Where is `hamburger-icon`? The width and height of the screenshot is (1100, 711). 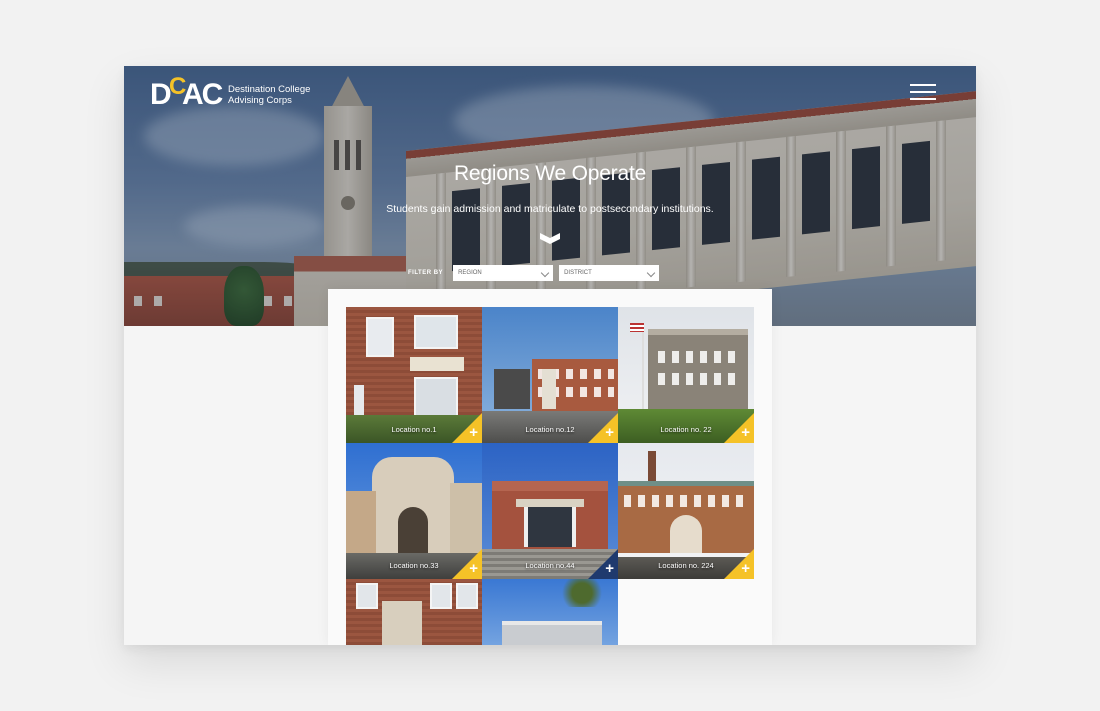
hamburger-icon is located at coordinates (923, 93).